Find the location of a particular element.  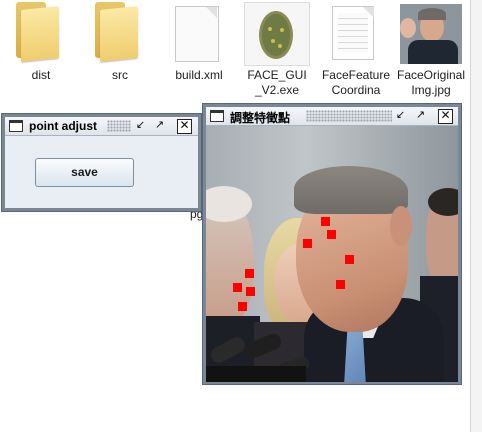

folder-src: src is located at coordinates (120, 45).